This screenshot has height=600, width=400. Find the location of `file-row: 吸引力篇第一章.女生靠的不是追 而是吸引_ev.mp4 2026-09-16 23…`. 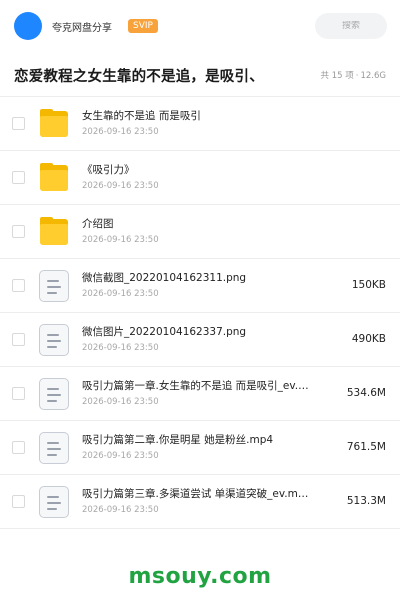

file-row: 吸引力篇第一章.女生靠的不是追 而是吸引_ev.mp4 2026-09-16 23… is located at coordinates (200, 394).